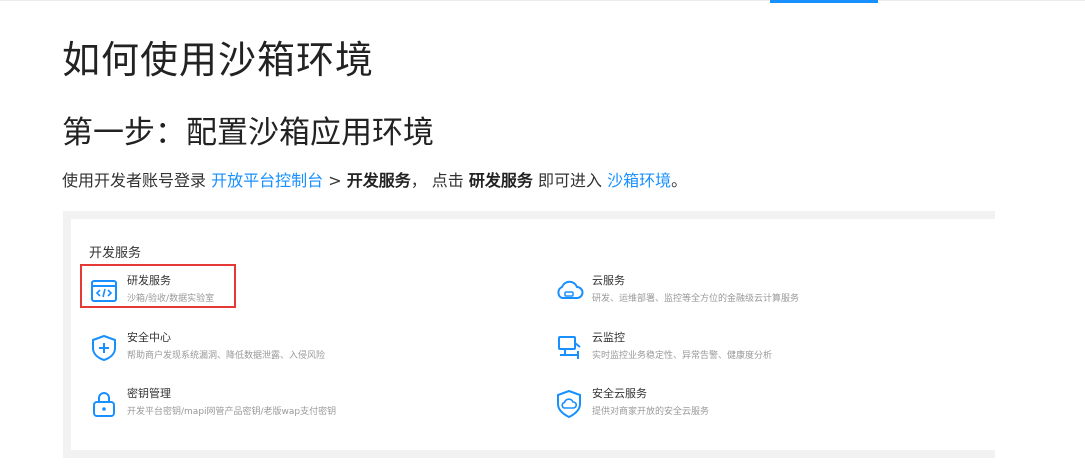  What do you see at coordinates (569, 348) in the screenshot?
I see `monitor-camera-icon` at bounding box center [569, 348].